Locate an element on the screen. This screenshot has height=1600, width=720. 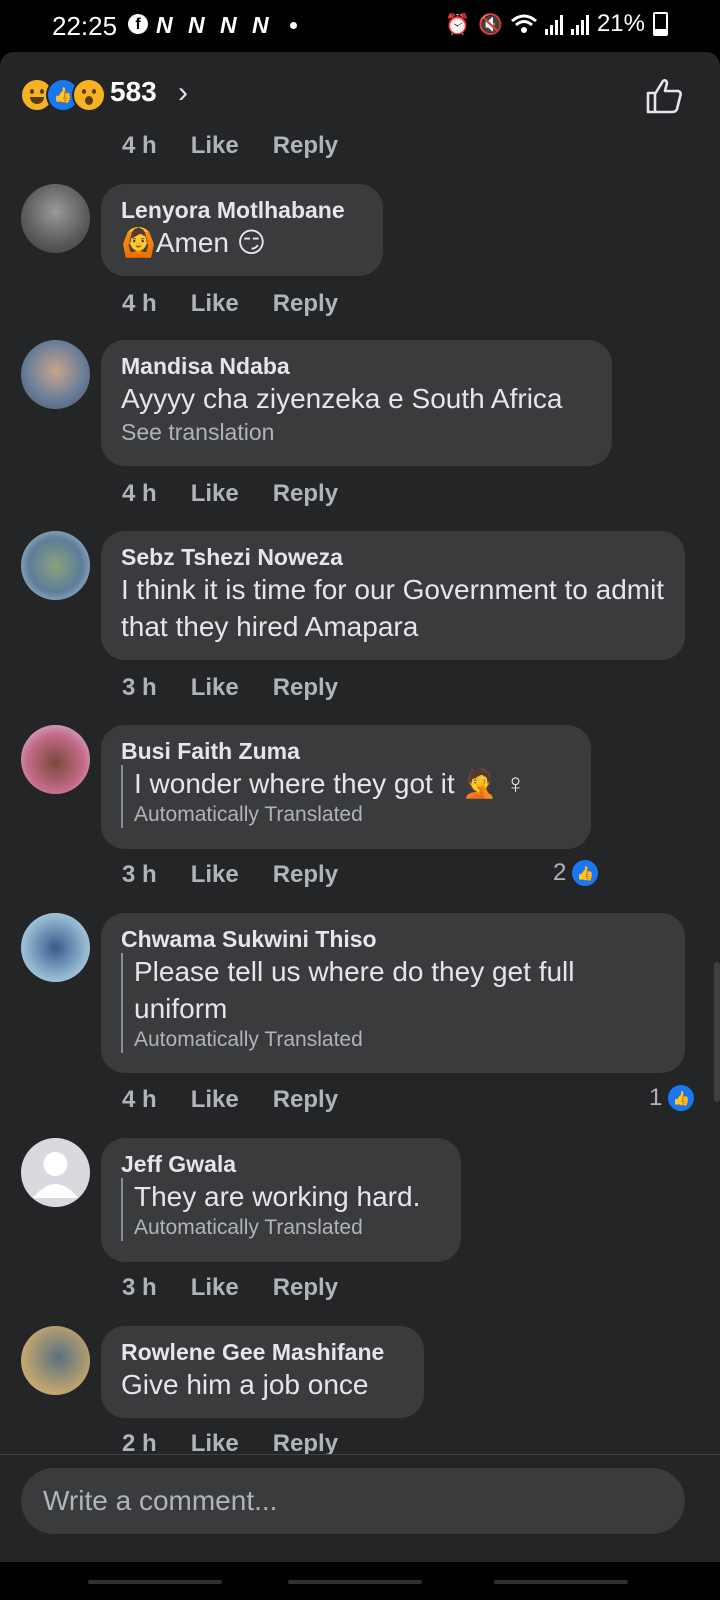
comment-like-count: 1 👍 is located at coordinates (673, 1098).